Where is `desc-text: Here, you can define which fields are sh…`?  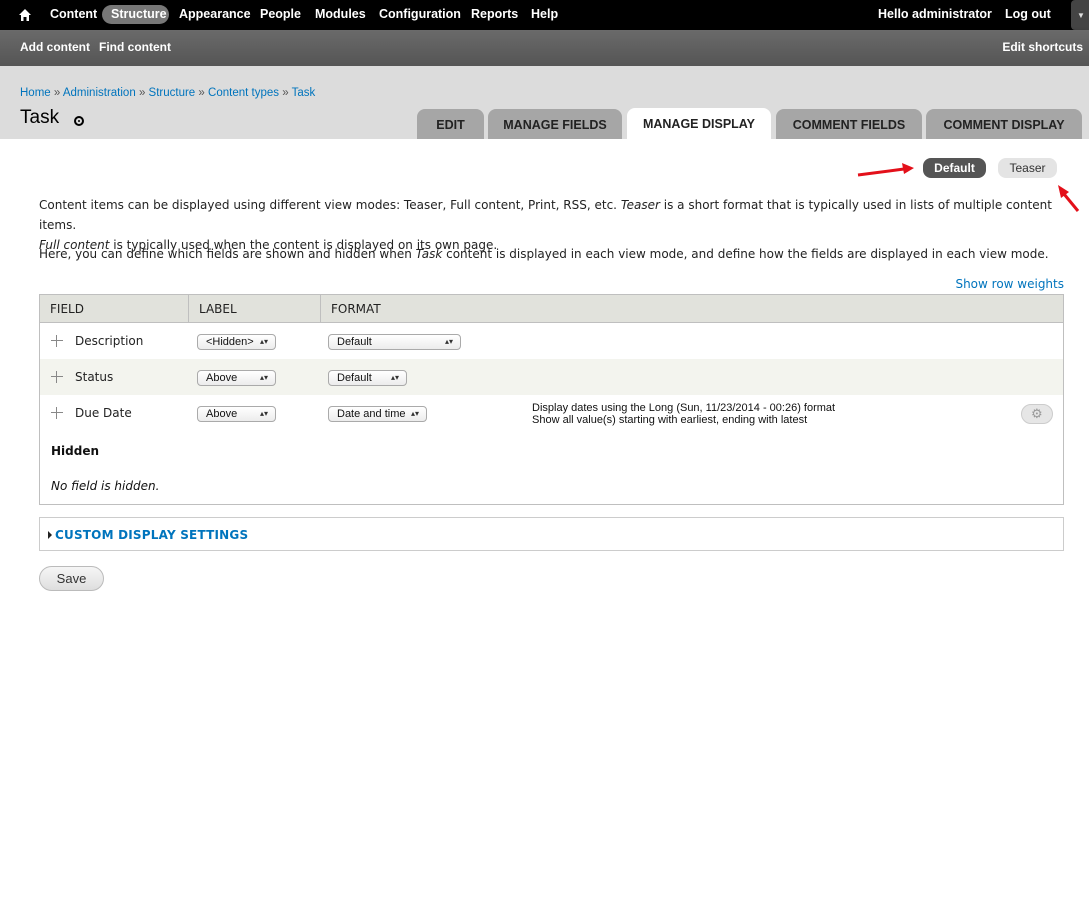 desc-text: Here, you can define which fields are sh… is located at coordinates (227, 254).